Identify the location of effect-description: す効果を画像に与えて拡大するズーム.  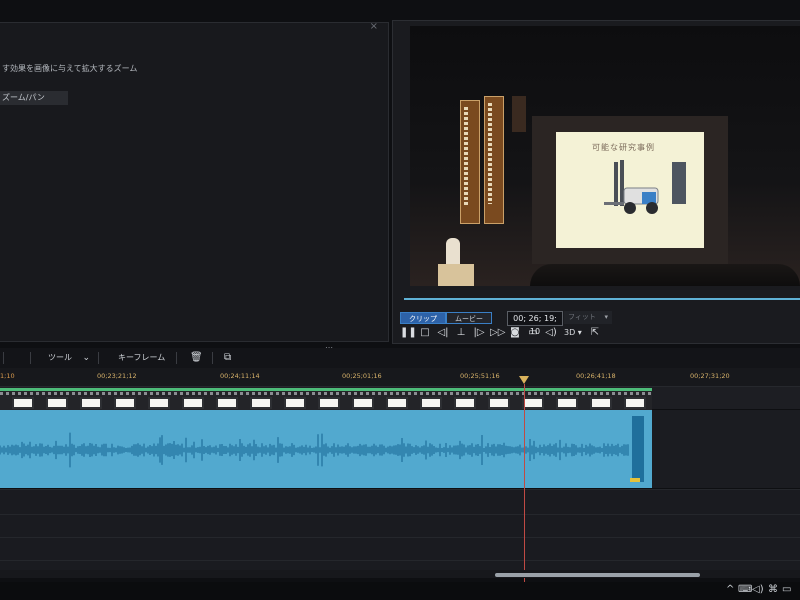
(70, 68).